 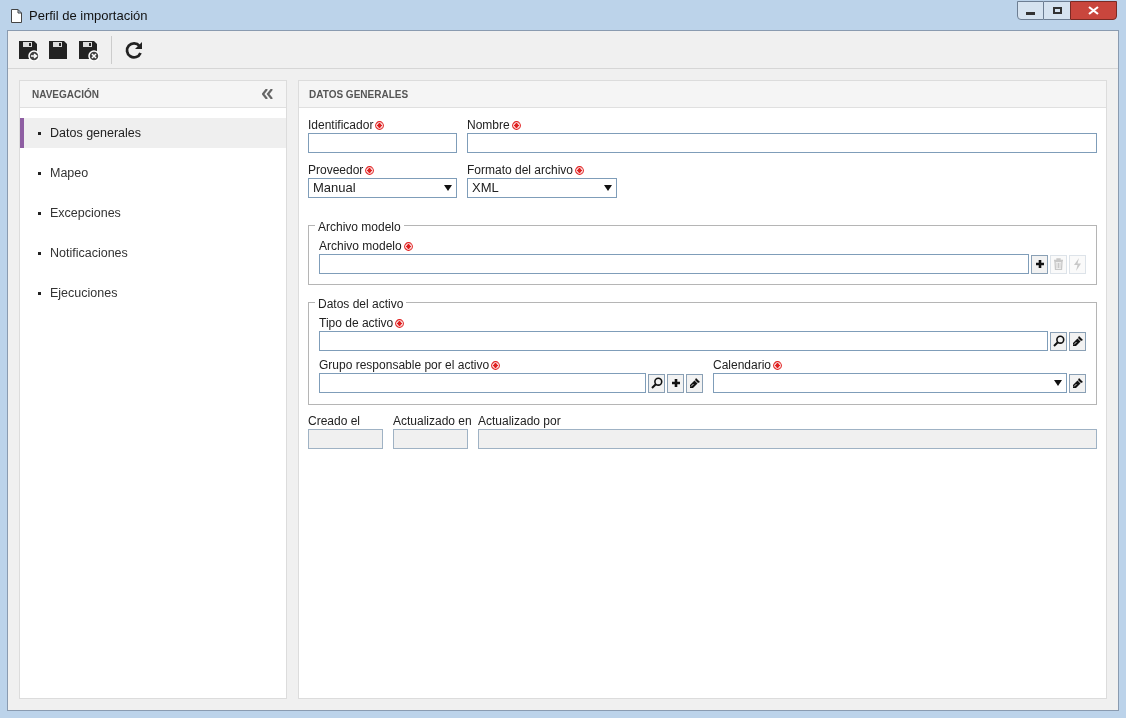 I want to click on collapse-icon, so click(x=268, y=94).